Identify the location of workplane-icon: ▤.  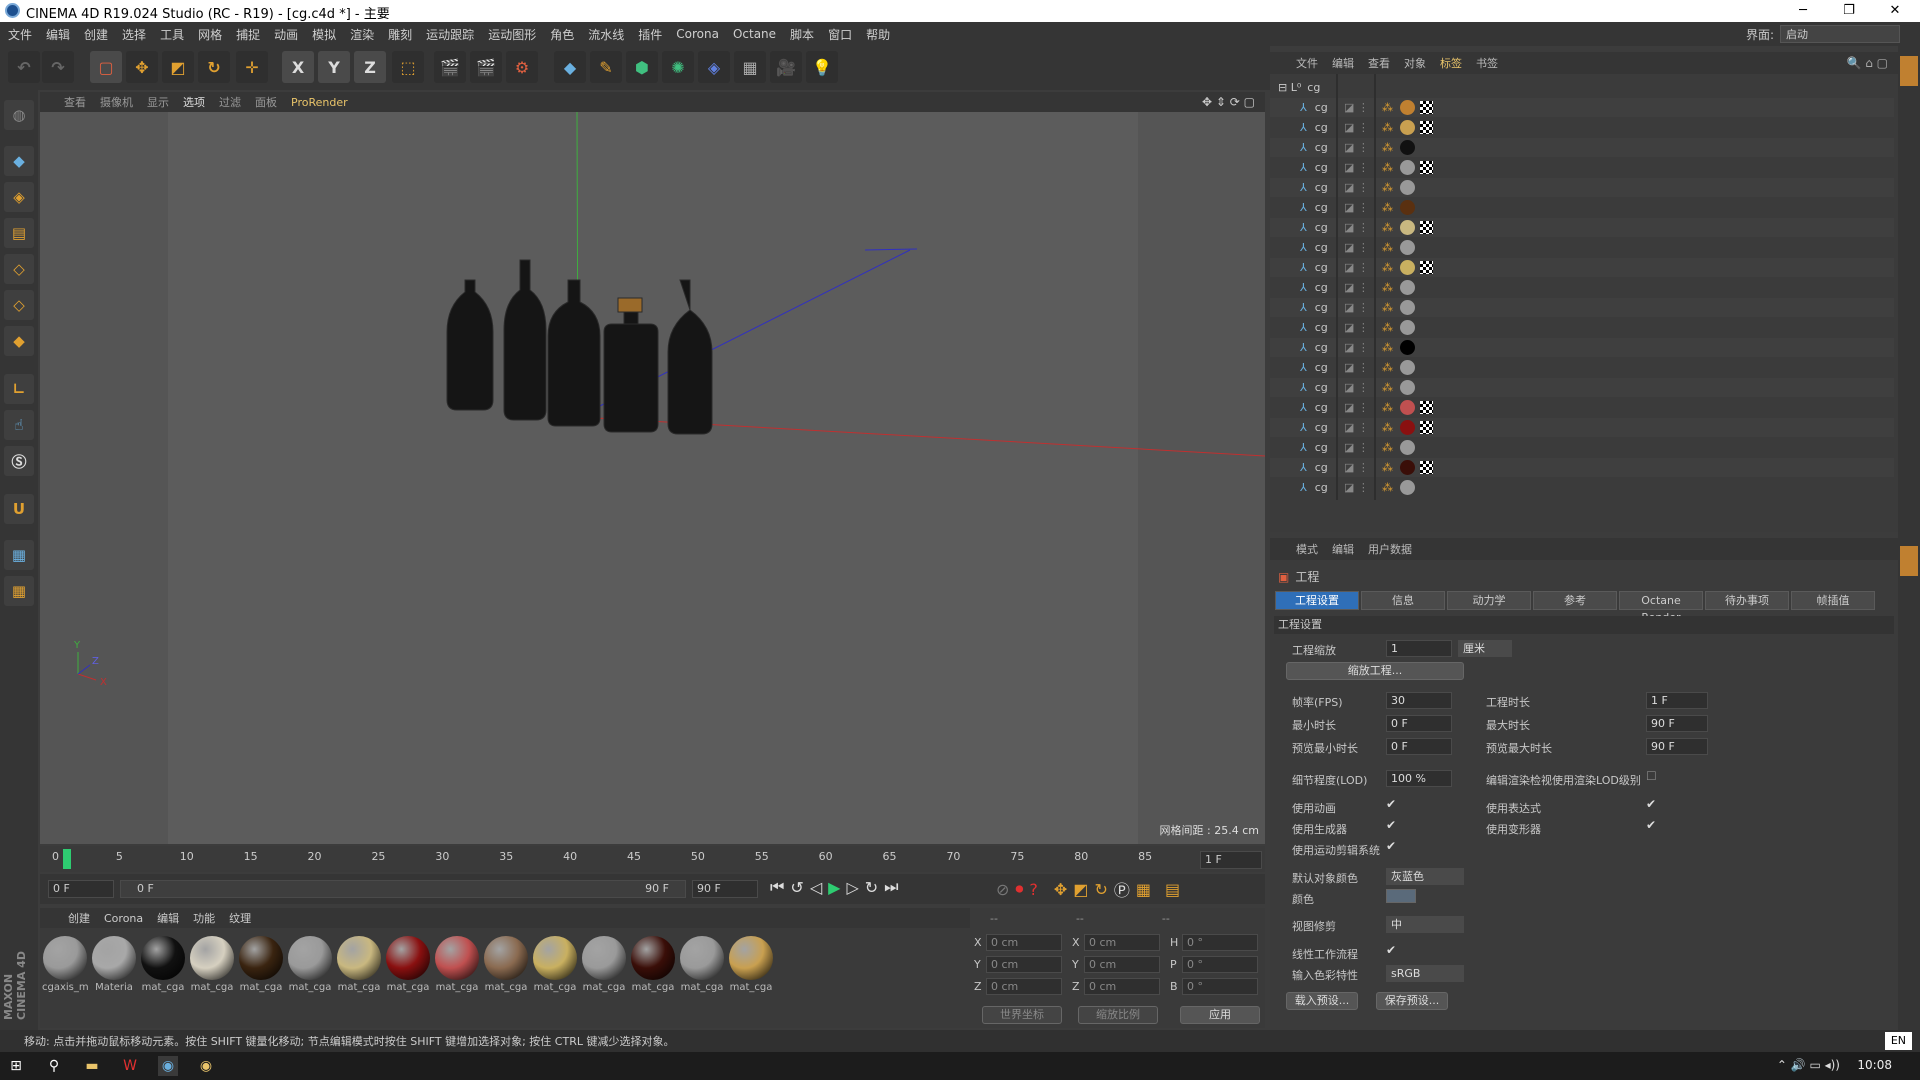
(19, 233).